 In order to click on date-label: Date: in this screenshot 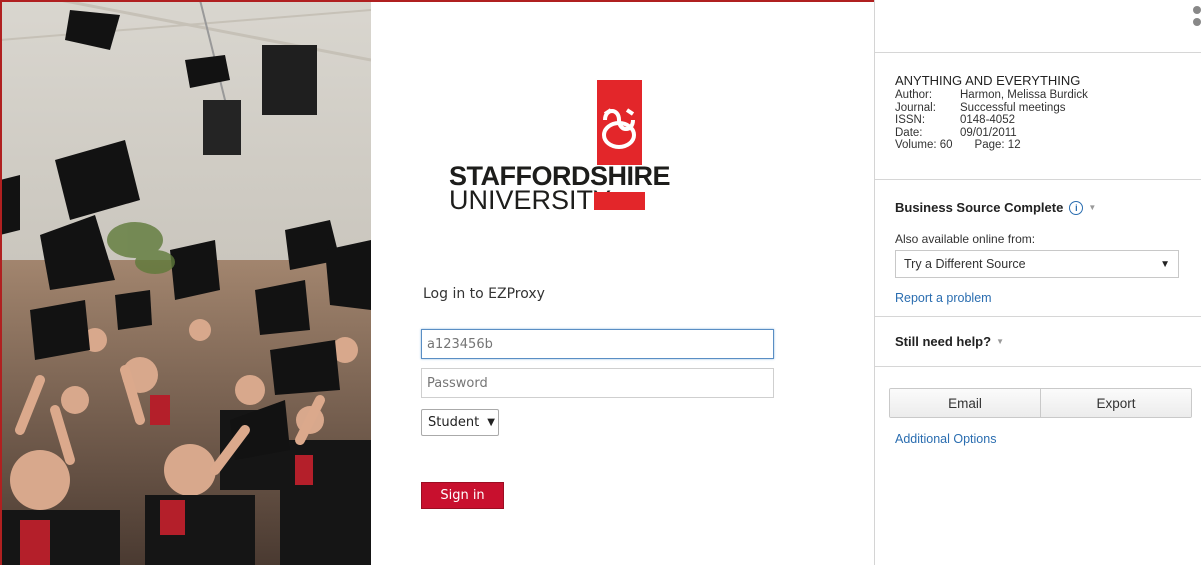, I will do `click(909, 132)`.